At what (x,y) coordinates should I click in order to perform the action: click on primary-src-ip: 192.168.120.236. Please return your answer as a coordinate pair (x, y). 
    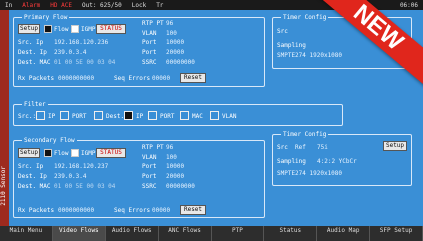
    Looking at the image, I should click on (81, 42).